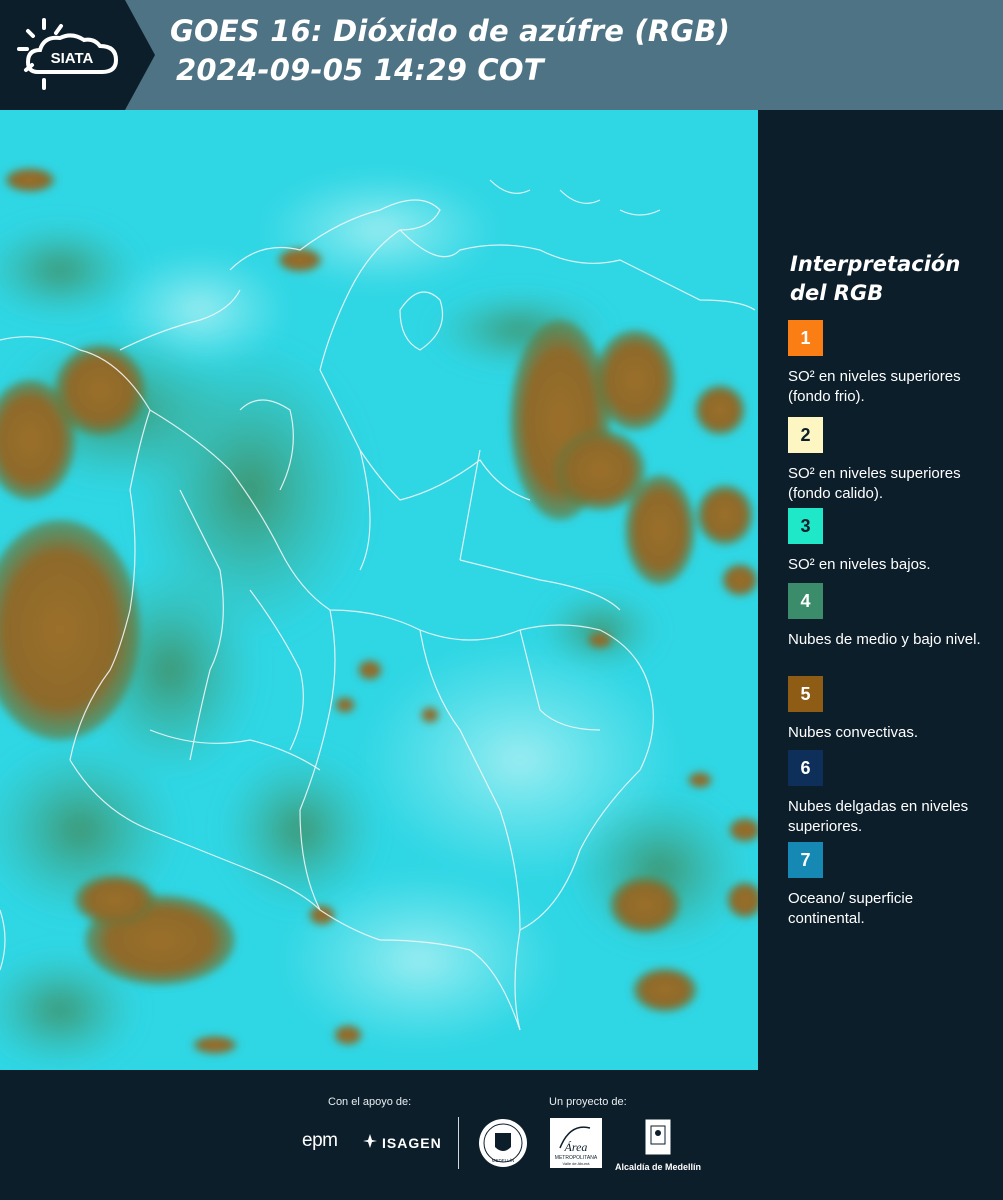 The height and width of the screenshot is (1200, 1003). Describe the element at coordinates (851, 908) in the screenshot. I see `legend-label-7: Oceano/ superficie continental.` at that location.